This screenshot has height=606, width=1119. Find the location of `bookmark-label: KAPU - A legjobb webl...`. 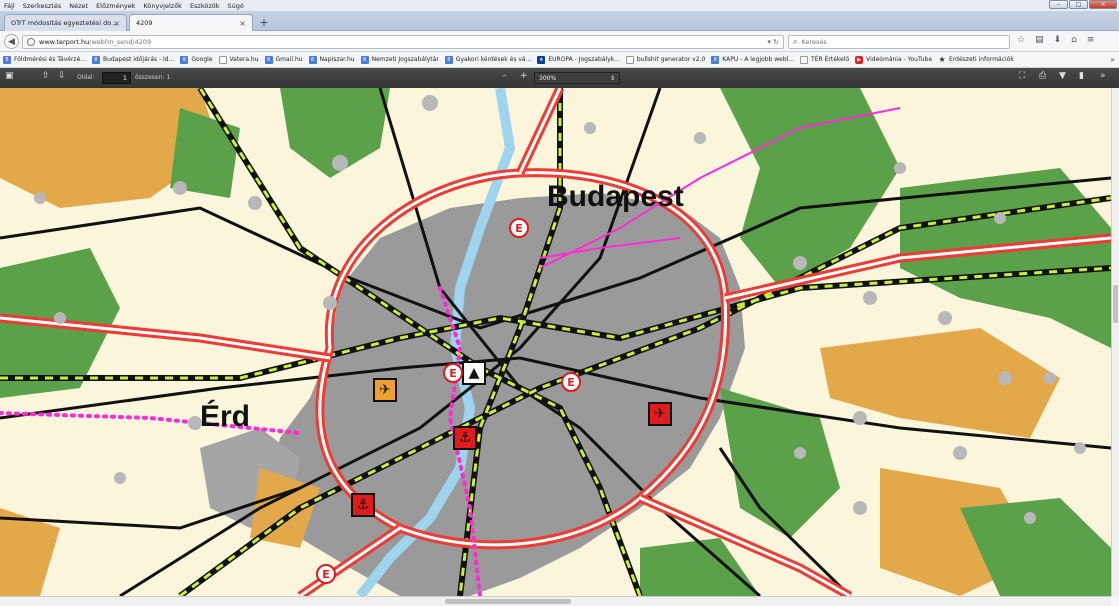

bookmark-label: KAPU - A legjobb webl... is located at coordinates (758, 59).